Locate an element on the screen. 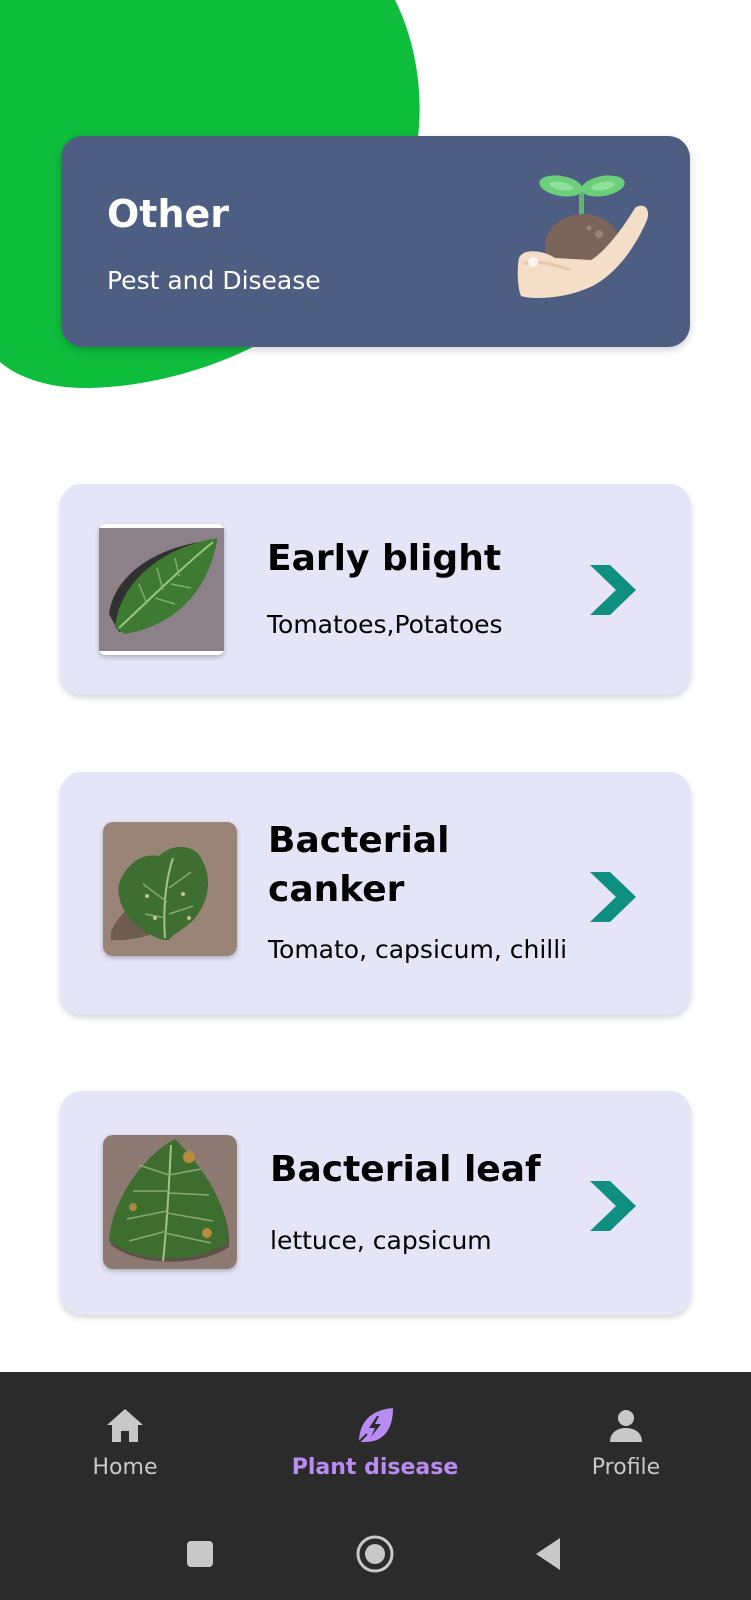 The width and height of the screenshot is (751, 1600). disease-title: Bacterial canker is located at coordinates (359, 865).